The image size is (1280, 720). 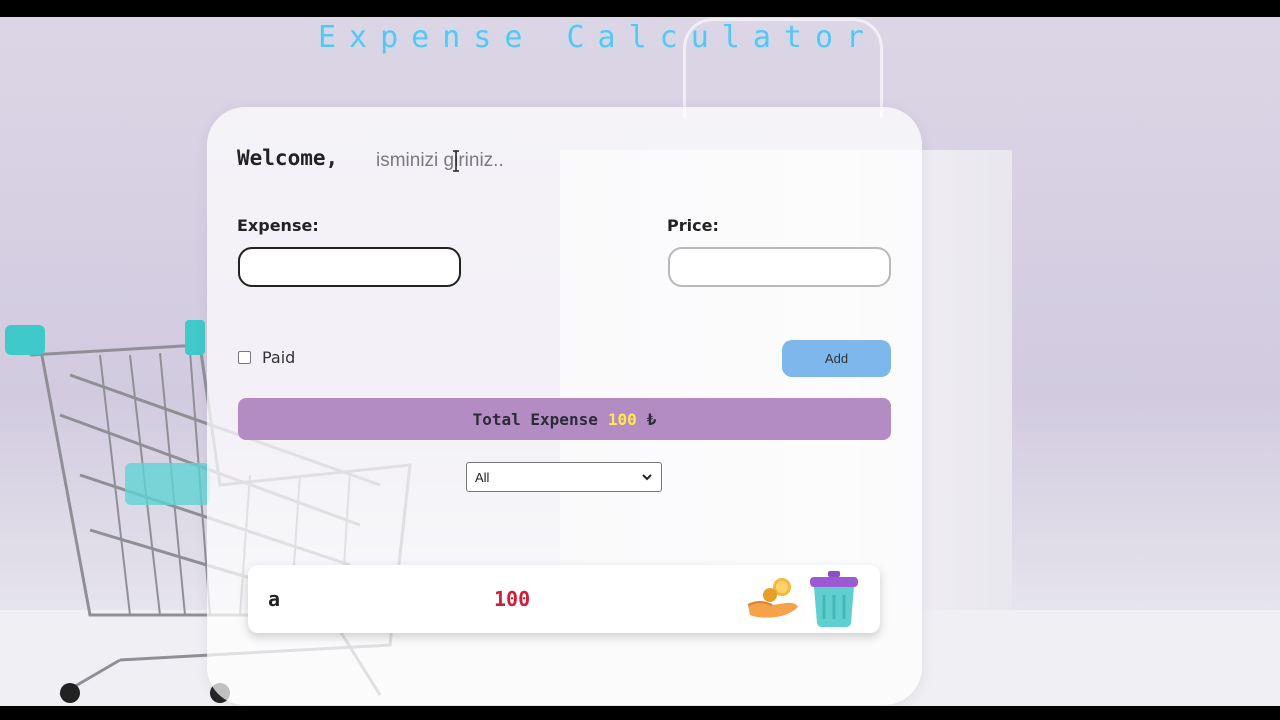 What do you see at coordinates (622, 419) in the screenshot?
I see `total-expense-value: 100` at bounding box center [622, 419].